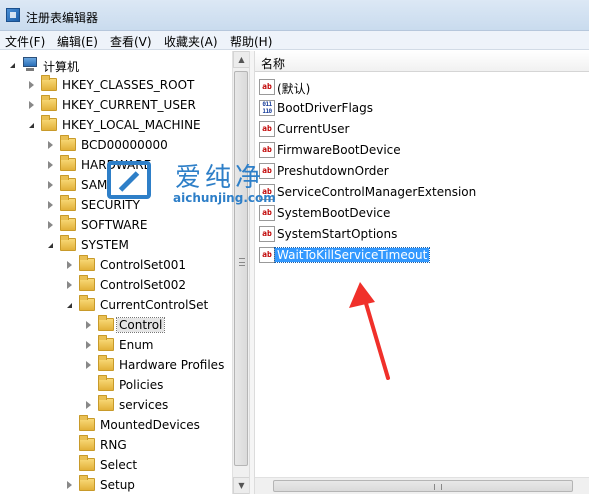 The image size is (589, 494). I want to click on menu-help: 帮助(H), so click(251, 41).